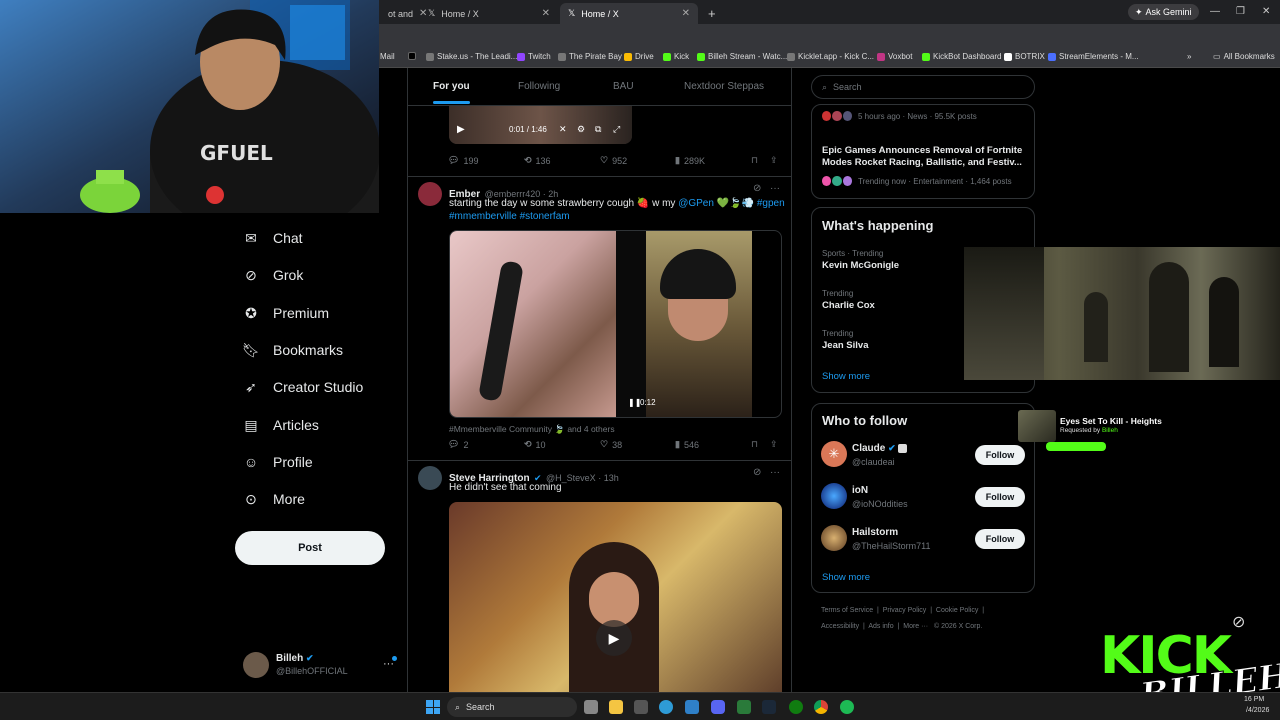  I want to click on fullscreen-icon: ⤢, so click(616, 129).